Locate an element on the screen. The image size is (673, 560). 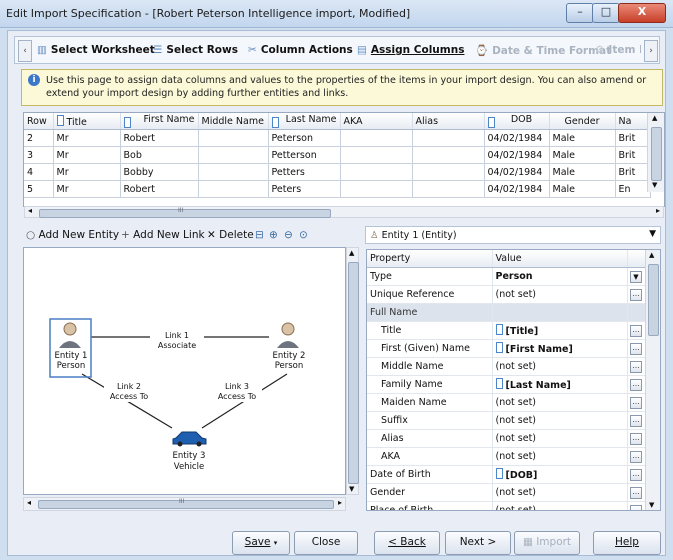
entity-1-node: Entity 1 Person is located at coordinates (71, 361).